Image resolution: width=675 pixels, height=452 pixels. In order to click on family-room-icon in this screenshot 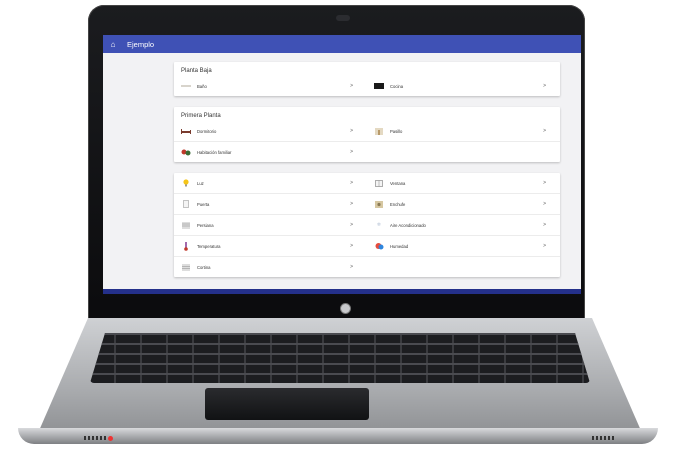, I will do `click(186, 152)`.